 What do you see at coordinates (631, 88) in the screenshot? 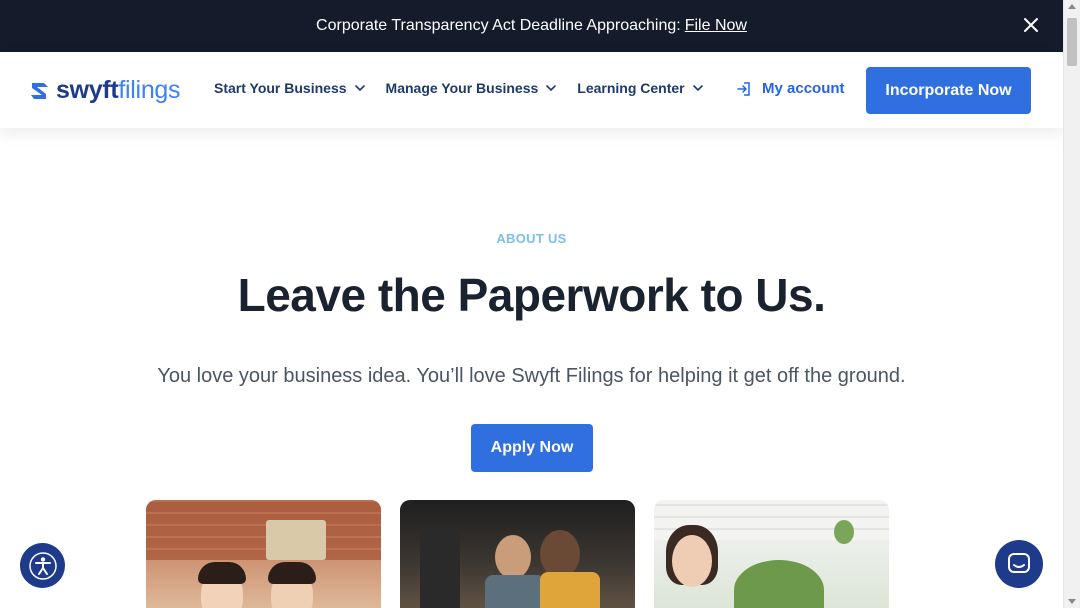
I see `nav-label: Learning Center` at bounding box center [631, 88].